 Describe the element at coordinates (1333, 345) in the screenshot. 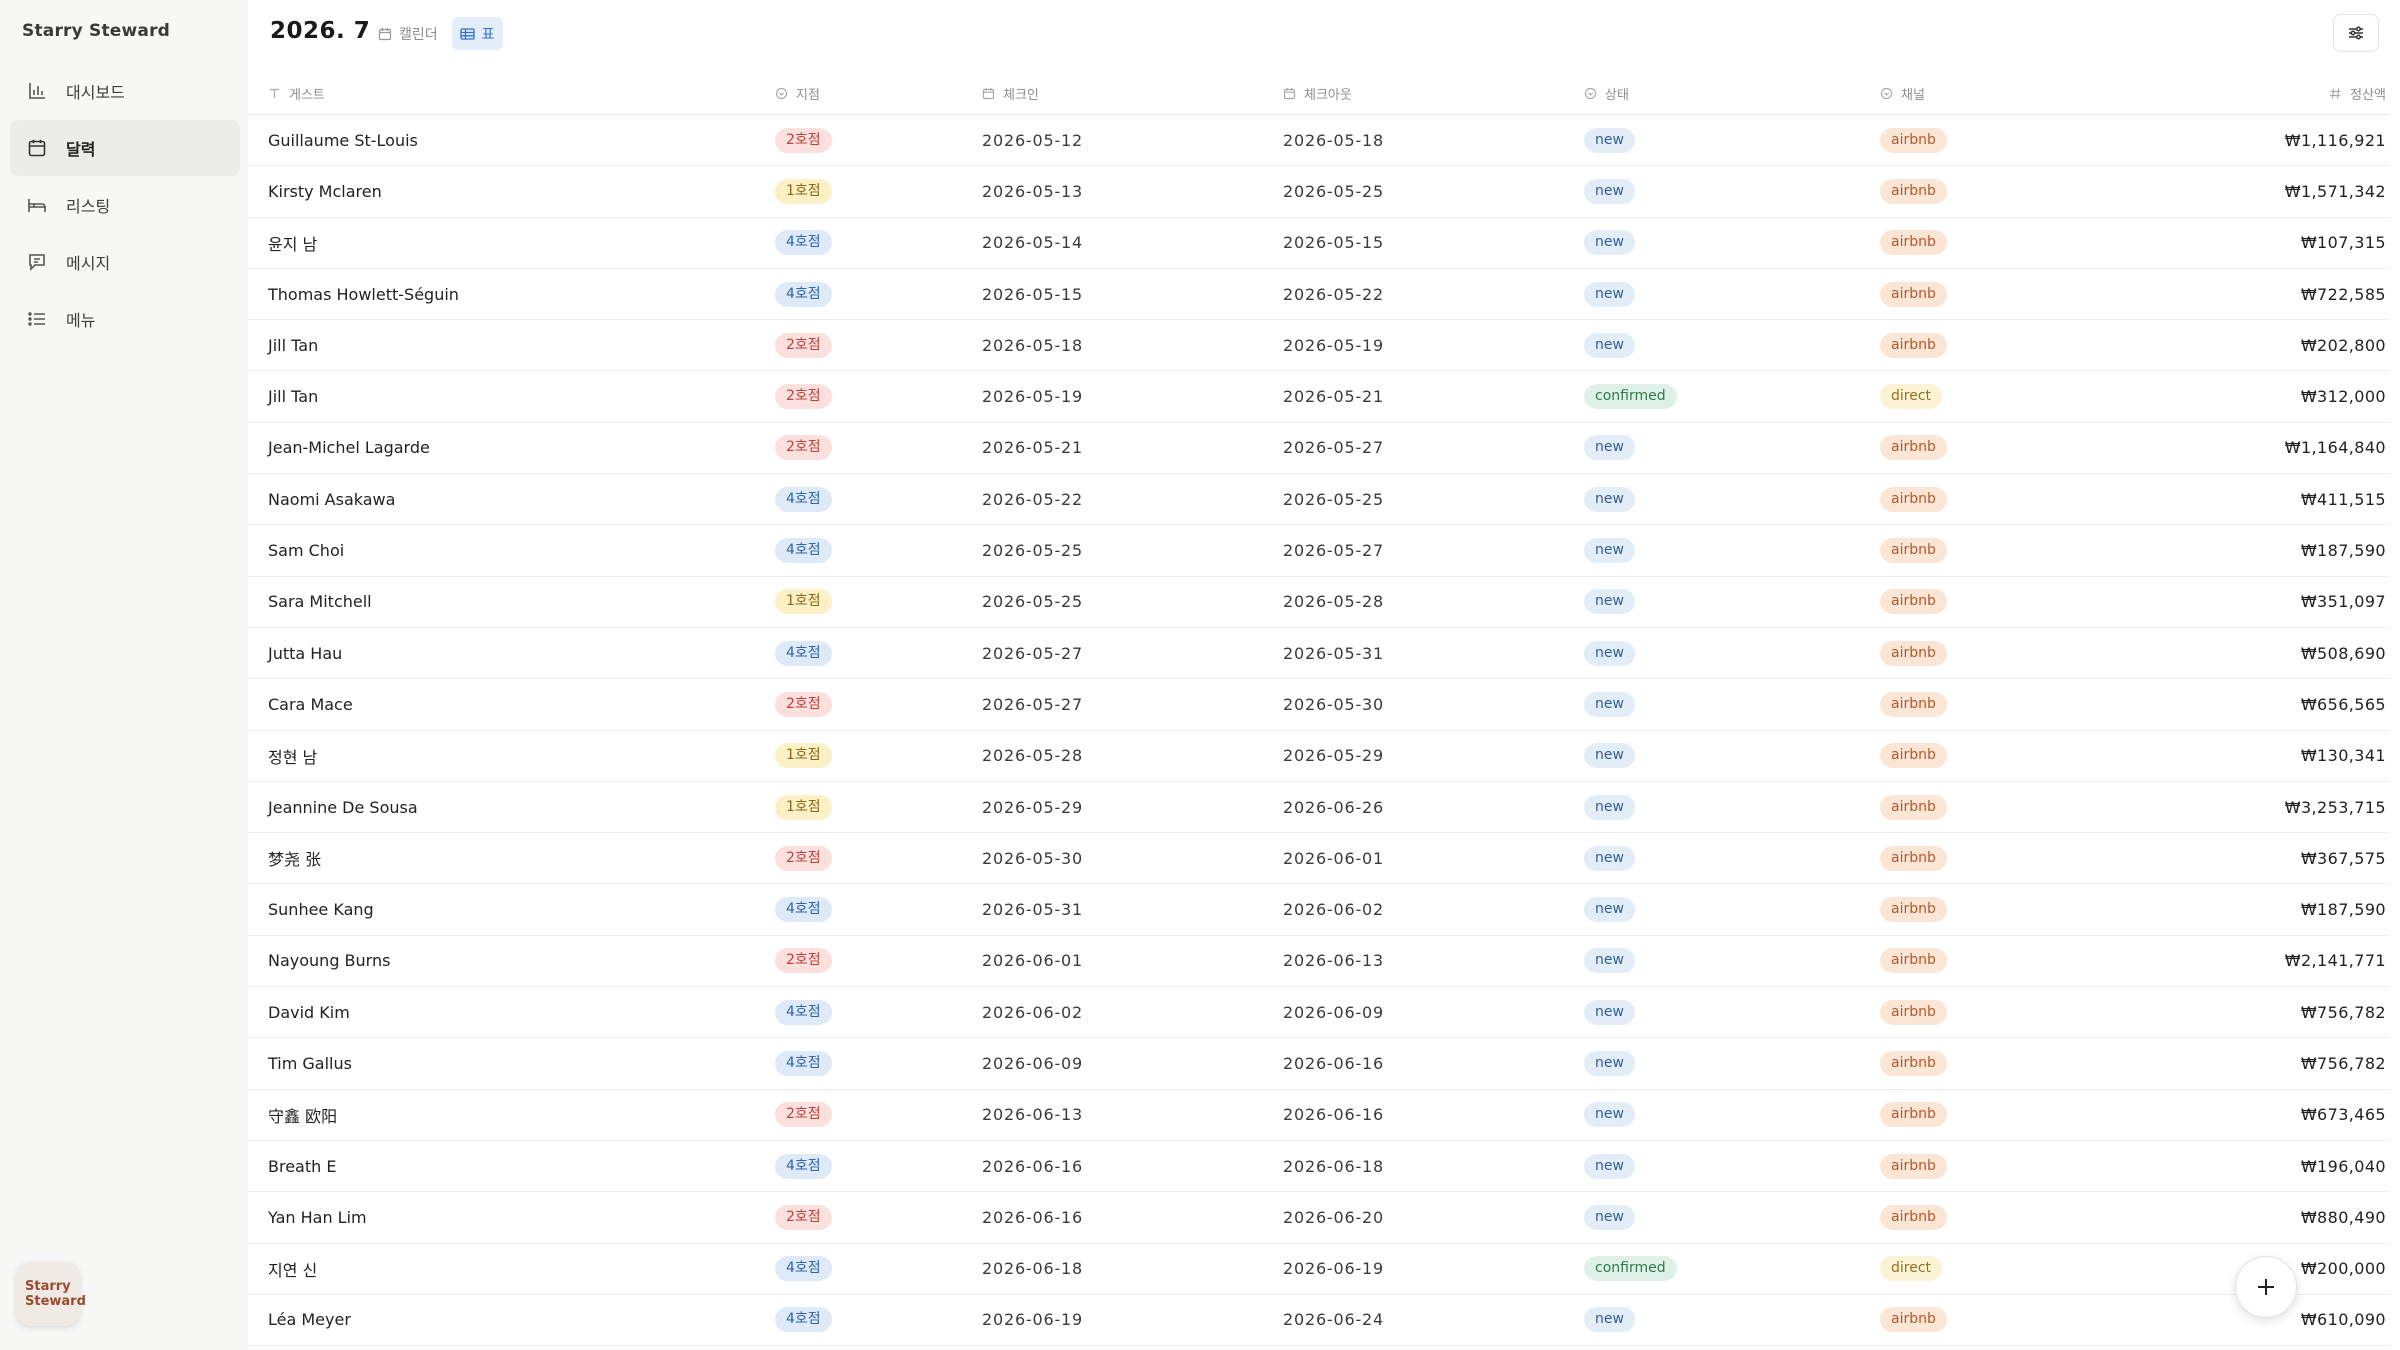

I see `checkout-date: 2026-05-19` at that location.